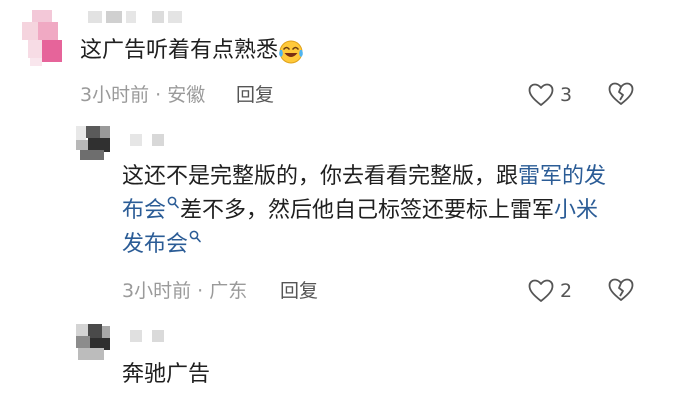  I want to click on search-link: 小米, so click(576, 210).